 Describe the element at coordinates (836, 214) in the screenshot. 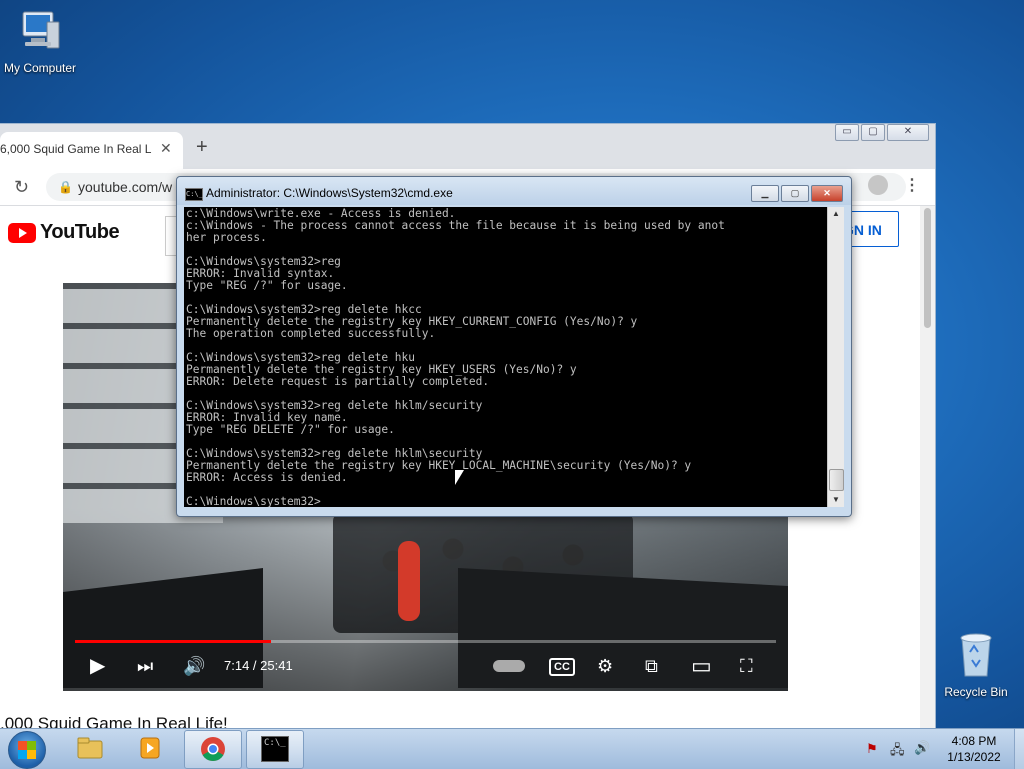

I see `scroll-up-arrow-icon: ▲` at that location.